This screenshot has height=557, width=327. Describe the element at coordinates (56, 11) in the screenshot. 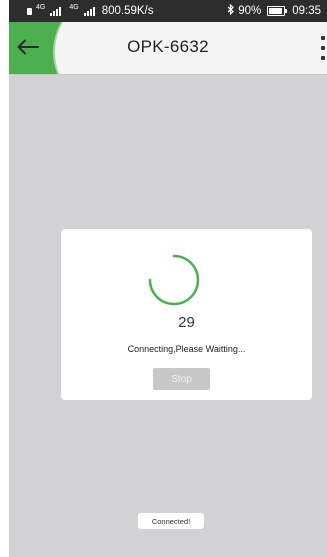

I see `signal-icon` at that location.